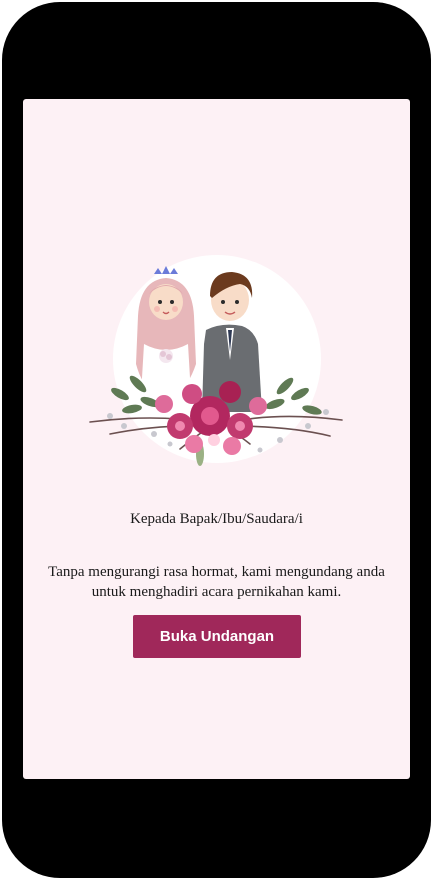  Describe the element at coordinates (216, 360) in the screenshot. I see `couple-illustration` at that location.